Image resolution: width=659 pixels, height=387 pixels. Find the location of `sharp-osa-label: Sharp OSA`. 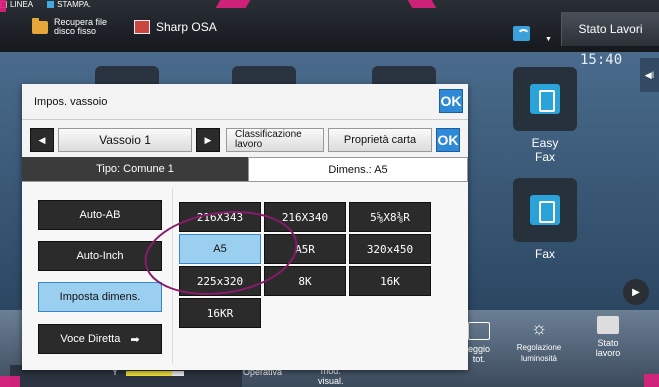

sharp-osa-label: Sharp OSA is located at coordinates (186, 27).